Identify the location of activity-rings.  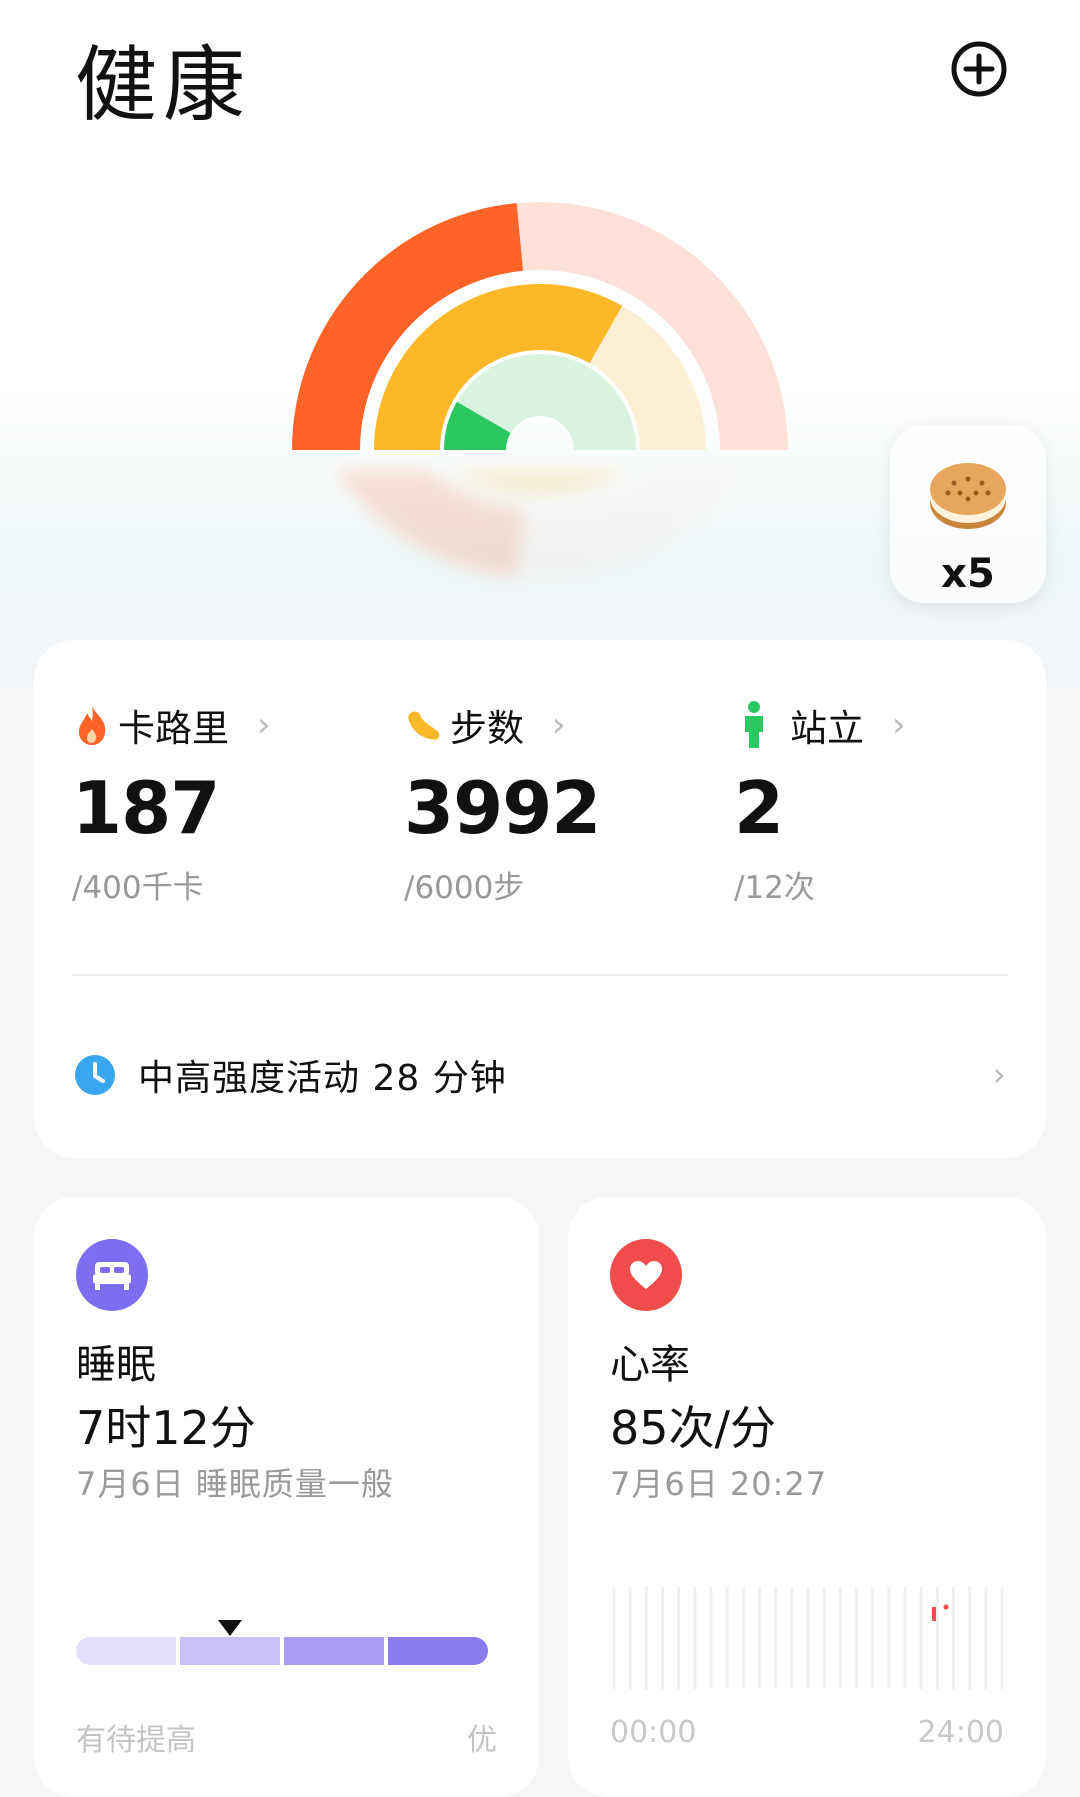
(540, 320).